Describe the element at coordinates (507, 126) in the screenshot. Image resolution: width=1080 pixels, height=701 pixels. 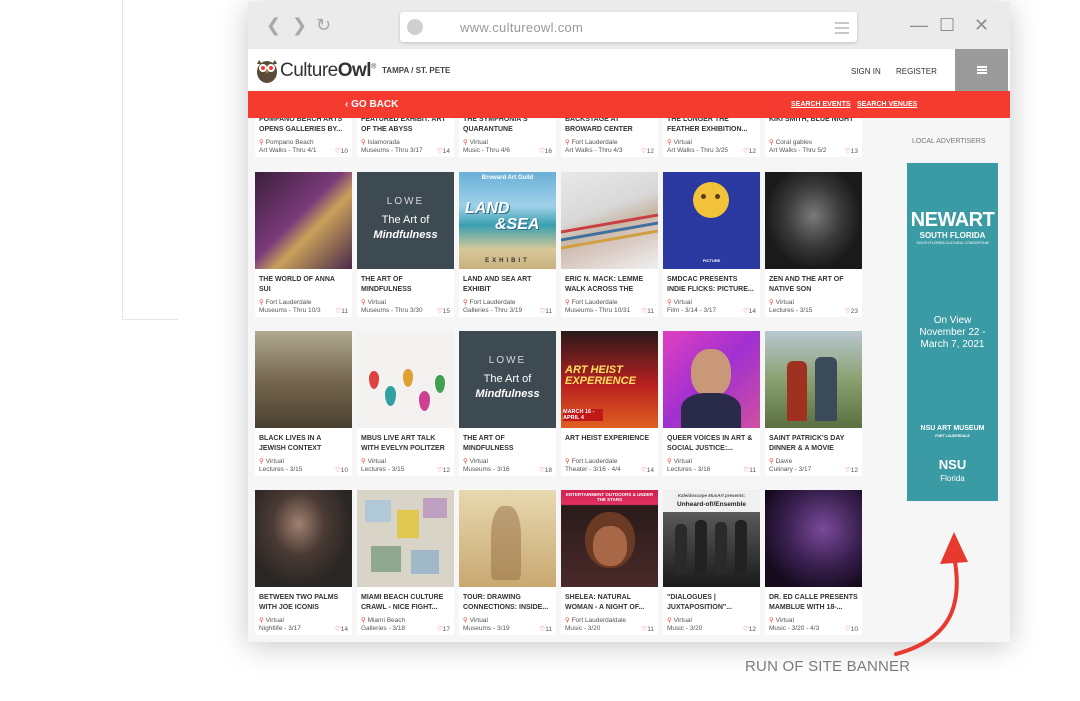
I see `event-title: THE SYMPHONIA'S QUARANTUNE TUESDAYS` at that location.